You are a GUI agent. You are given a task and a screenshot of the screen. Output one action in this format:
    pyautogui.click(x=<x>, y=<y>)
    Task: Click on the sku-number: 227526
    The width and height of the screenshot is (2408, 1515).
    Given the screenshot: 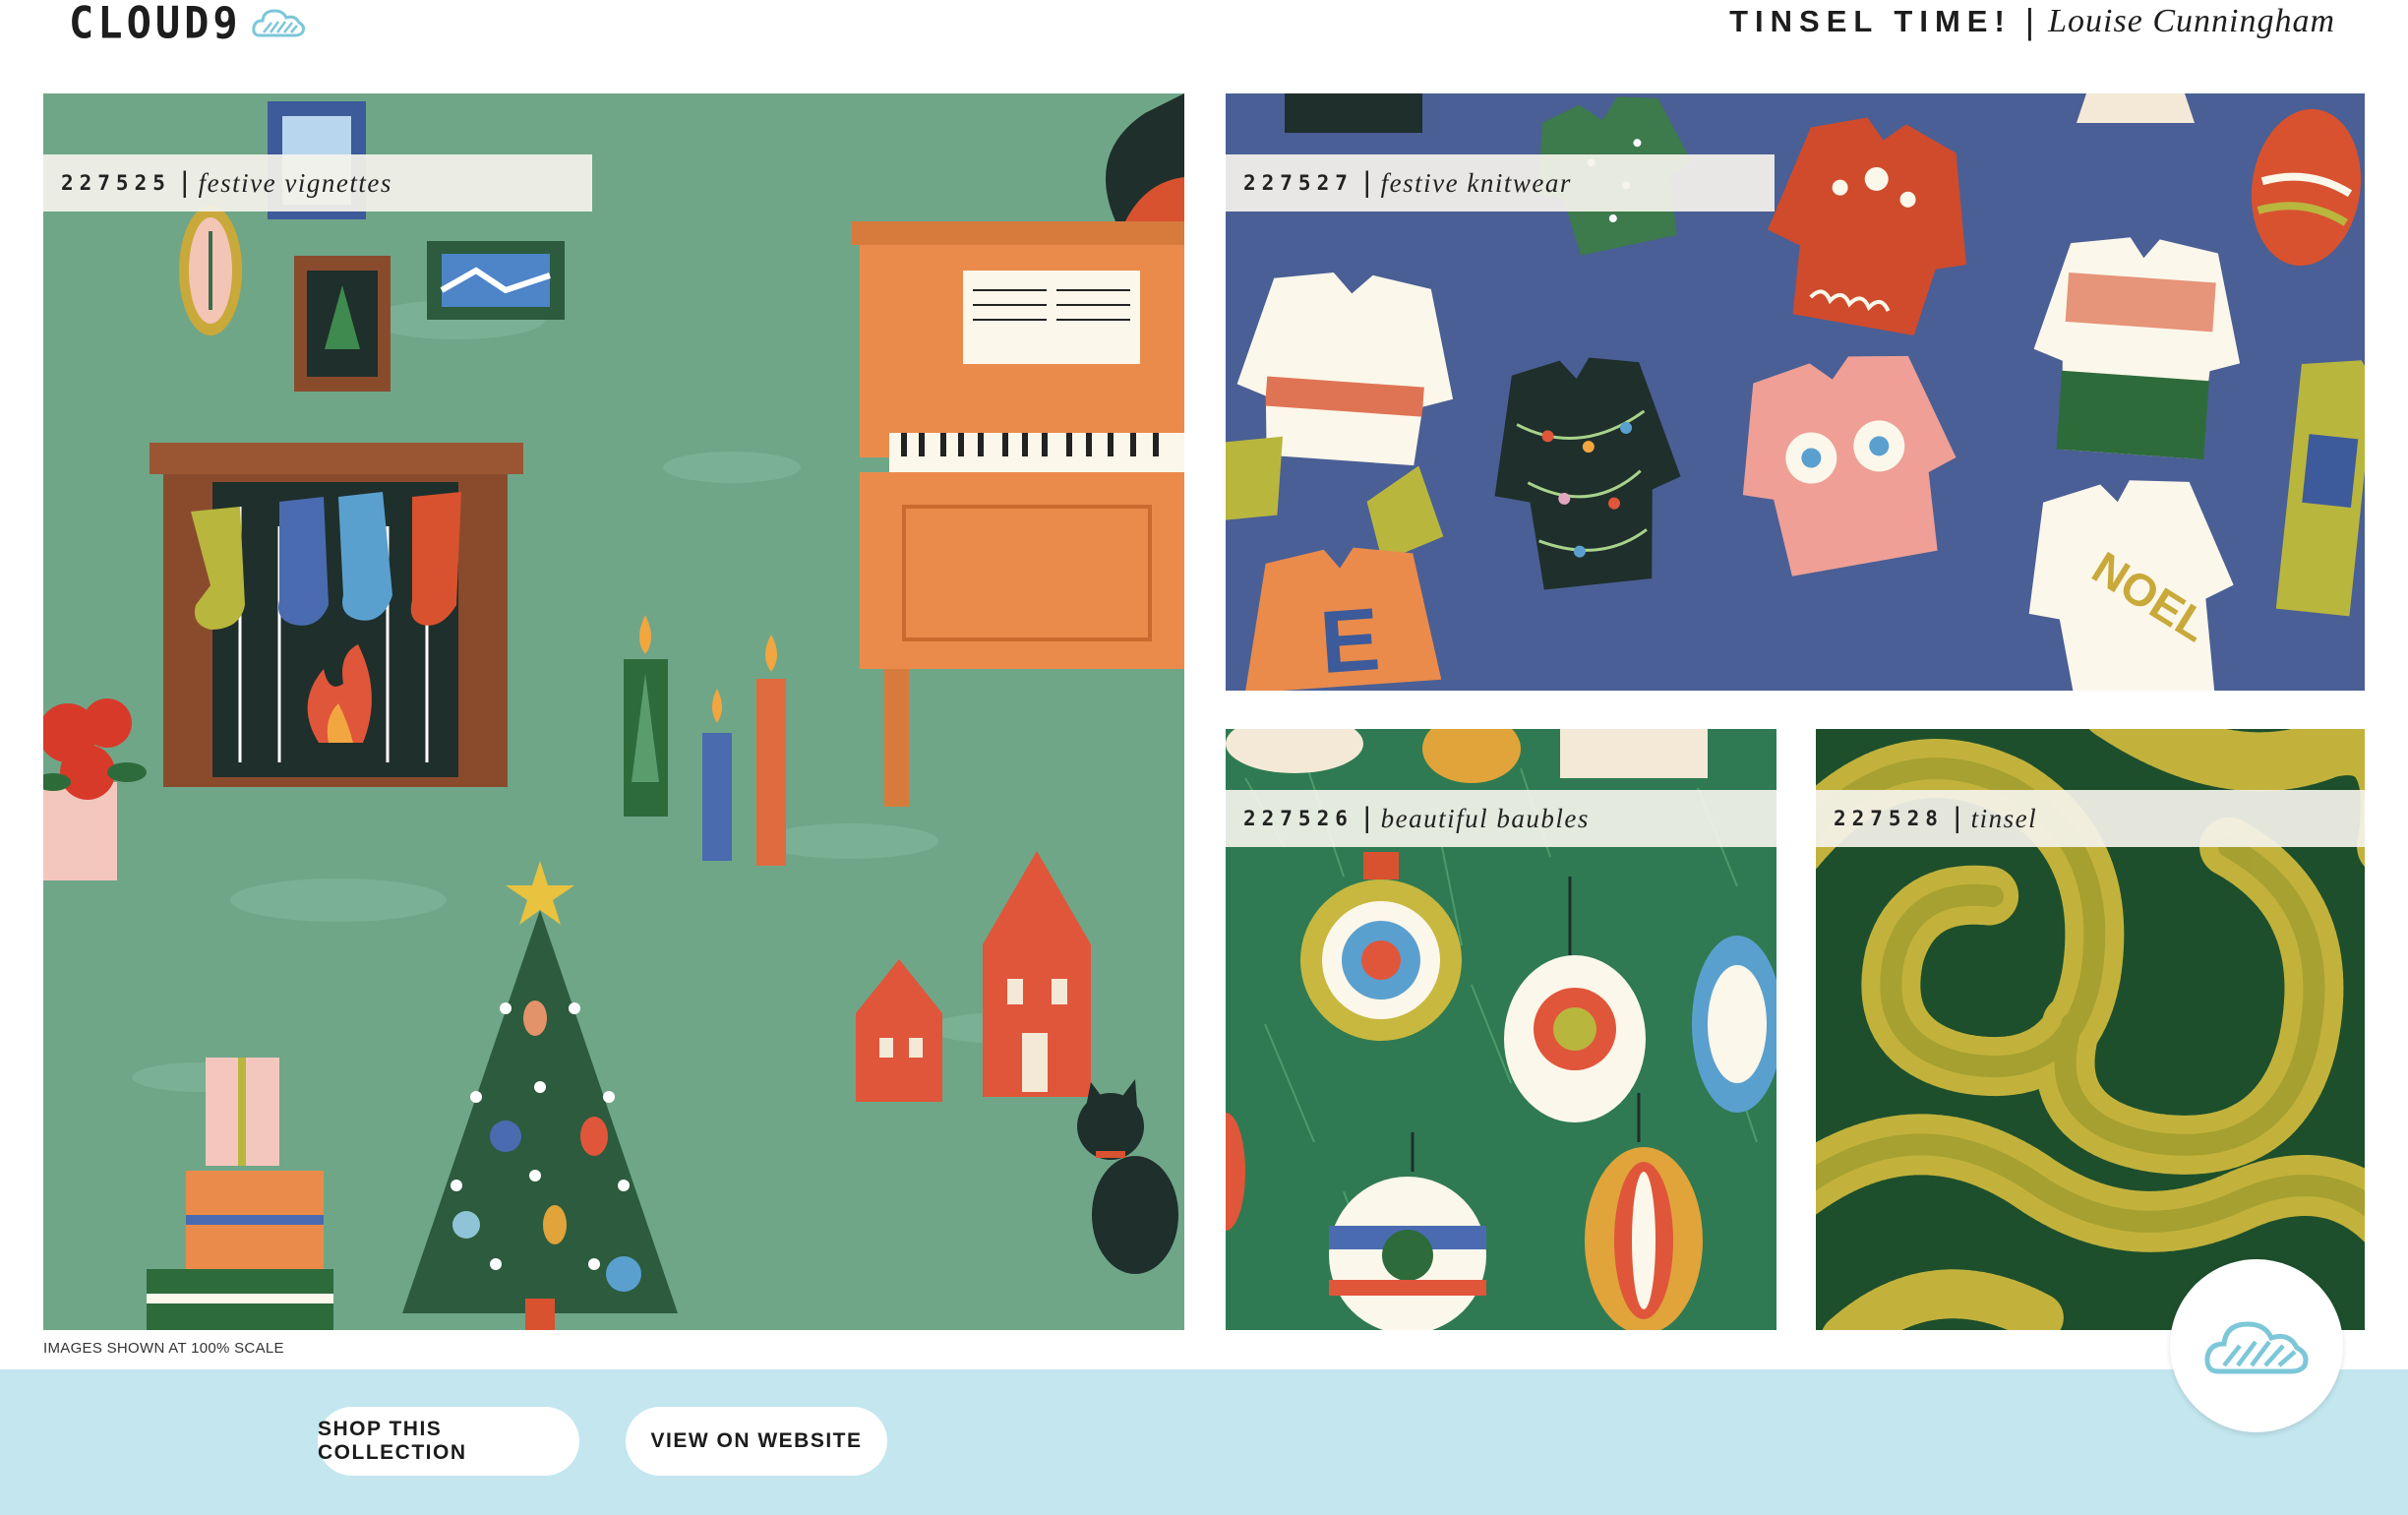 What is the action you would take?
    pyautogui.click(x=1298, y=818)
    